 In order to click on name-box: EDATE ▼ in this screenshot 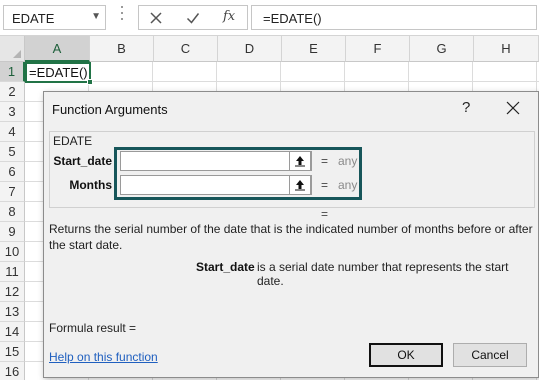, I will do `click(54, 17)`.